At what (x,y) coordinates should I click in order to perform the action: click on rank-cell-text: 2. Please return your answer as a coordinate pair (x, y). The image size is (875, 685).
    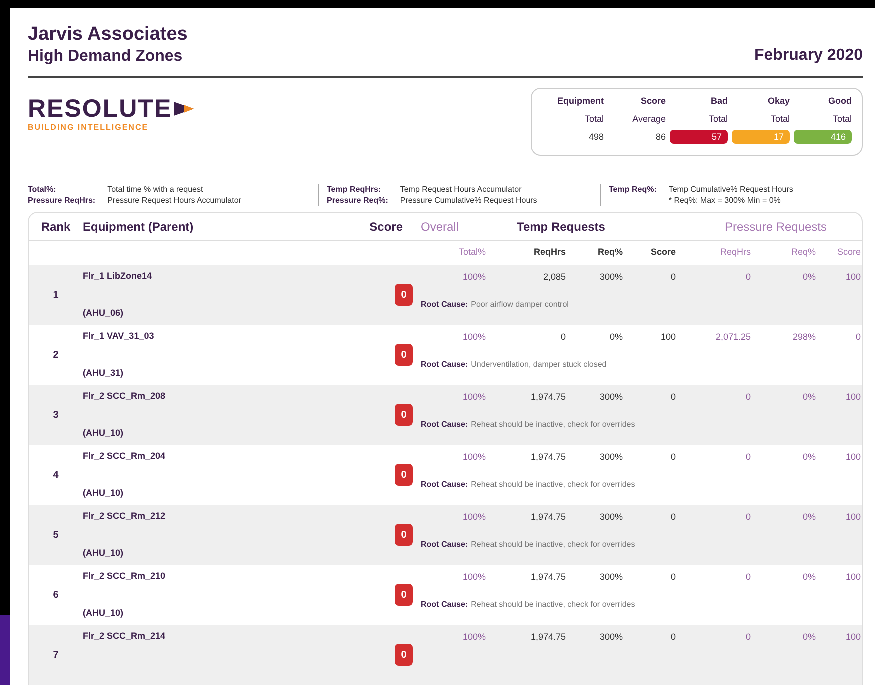
    Looking at the image, I should click on (56, 355).